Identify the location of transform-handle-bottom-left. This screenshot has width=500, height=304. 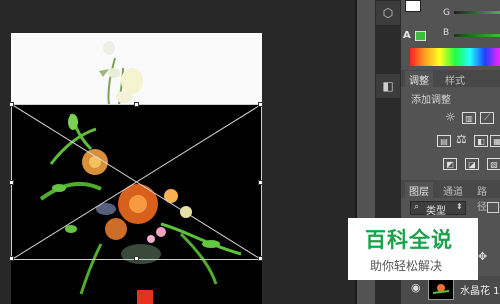
(11, 258).